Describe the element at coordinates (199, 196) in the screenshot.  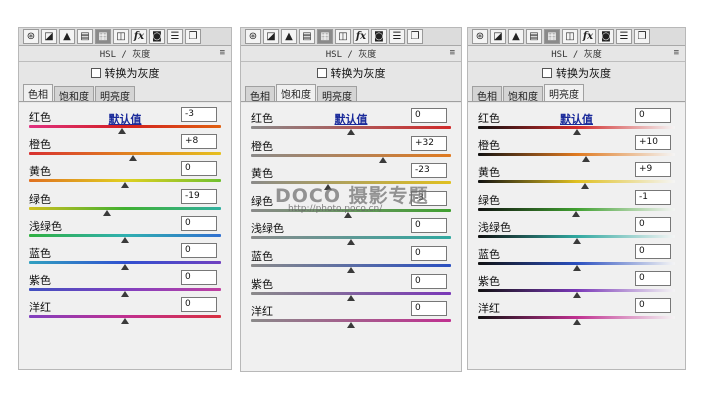
I see `value-field: -19` at that location.